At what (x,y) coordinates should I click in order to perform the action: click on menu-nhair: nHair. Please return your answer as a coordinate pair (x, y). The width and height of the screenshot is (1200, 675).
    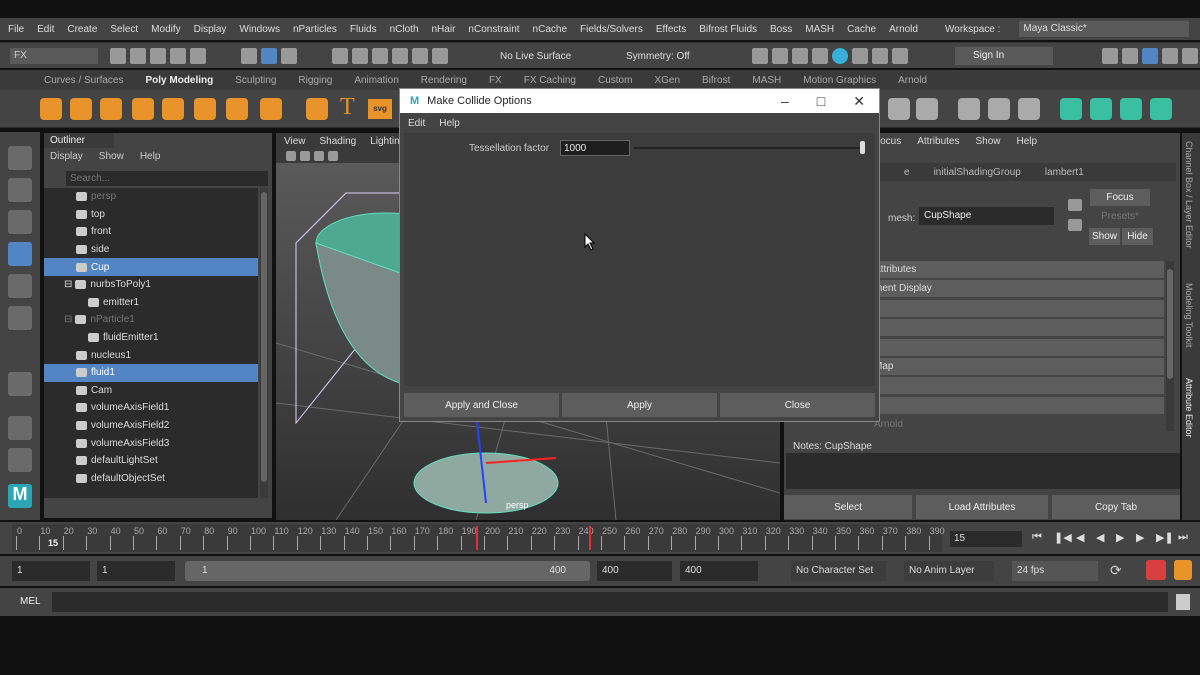
    Looking at the image, I should click on (444, 29).